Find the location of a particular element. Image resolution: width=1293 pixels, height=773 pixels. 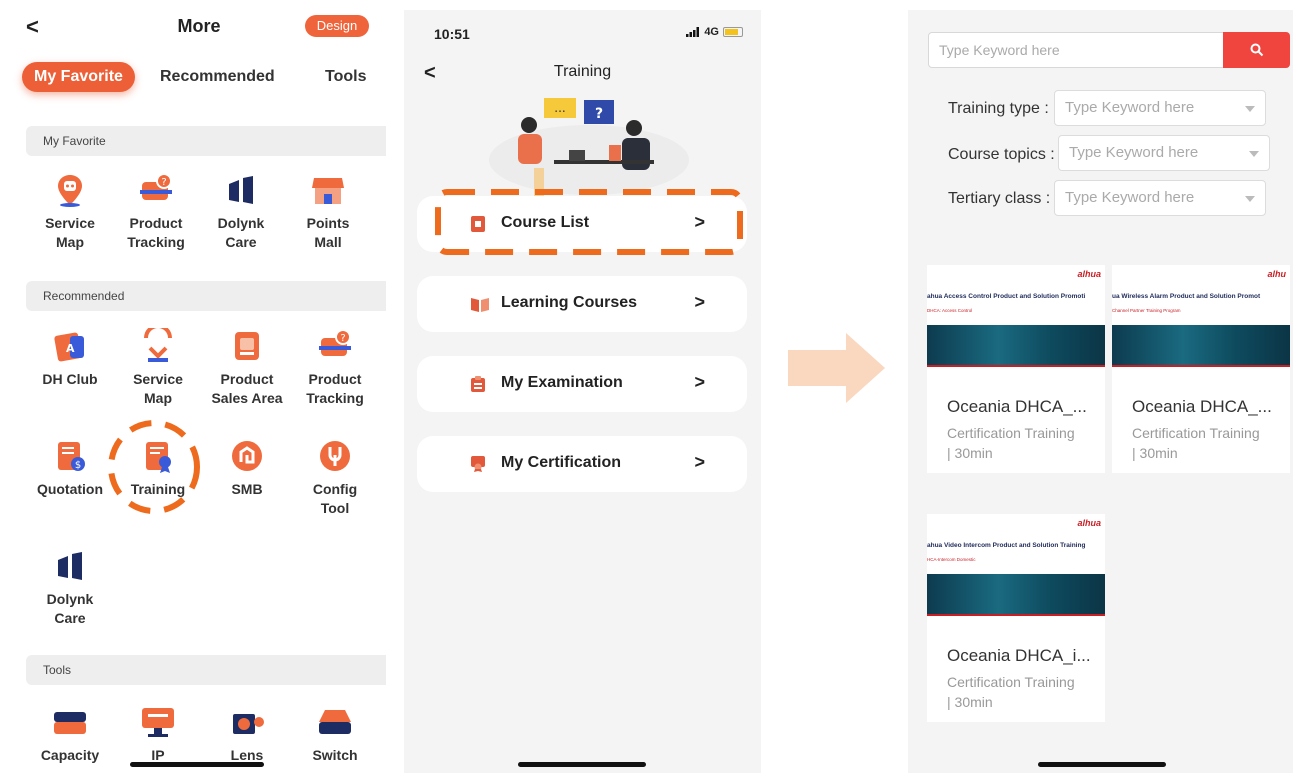

tertiary-class-select: Type Keyword here is located at coordinates (1160, 198).